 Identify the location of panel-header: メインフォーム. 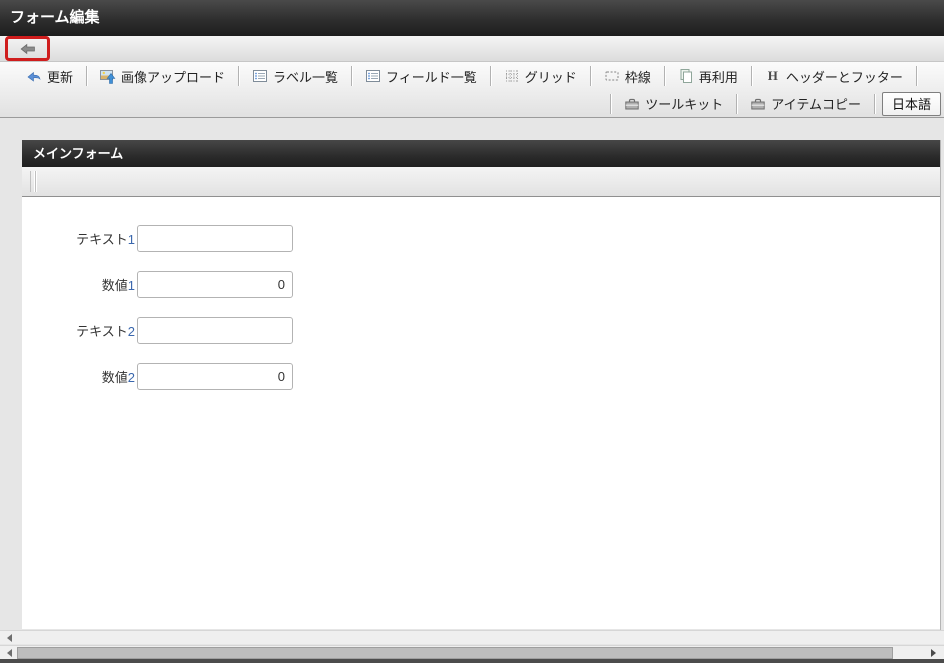
(481, 153).